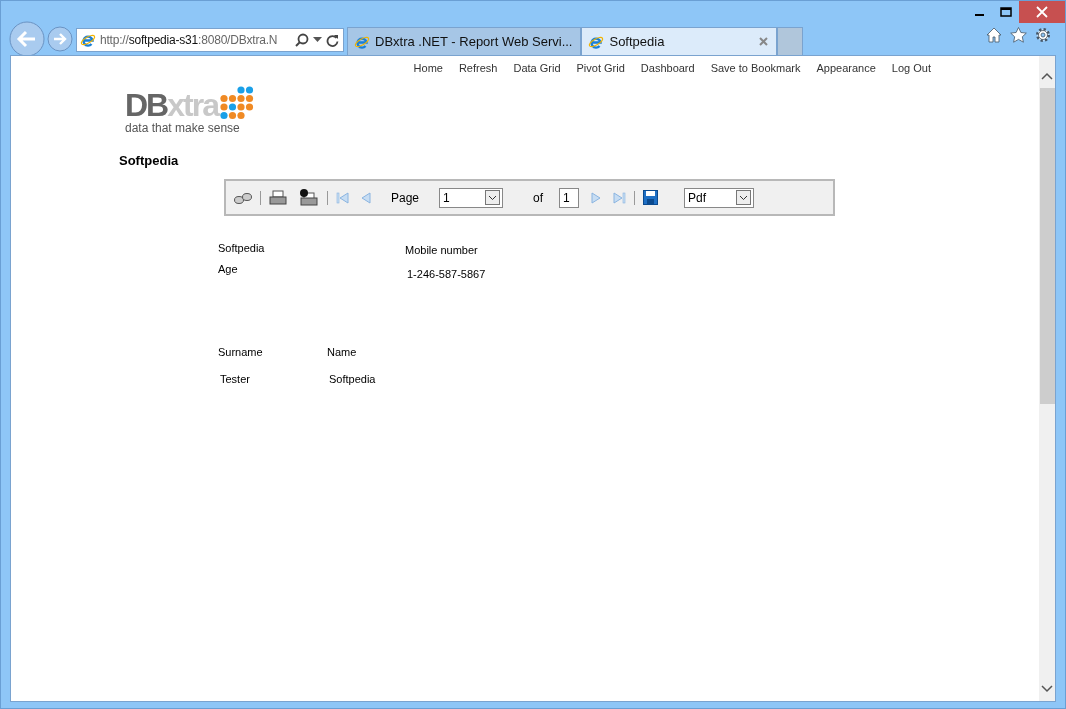  Describe the element at coordinates (755, 68) in the screenshot. I see `nav-link: Save to Bookmark` at that location.